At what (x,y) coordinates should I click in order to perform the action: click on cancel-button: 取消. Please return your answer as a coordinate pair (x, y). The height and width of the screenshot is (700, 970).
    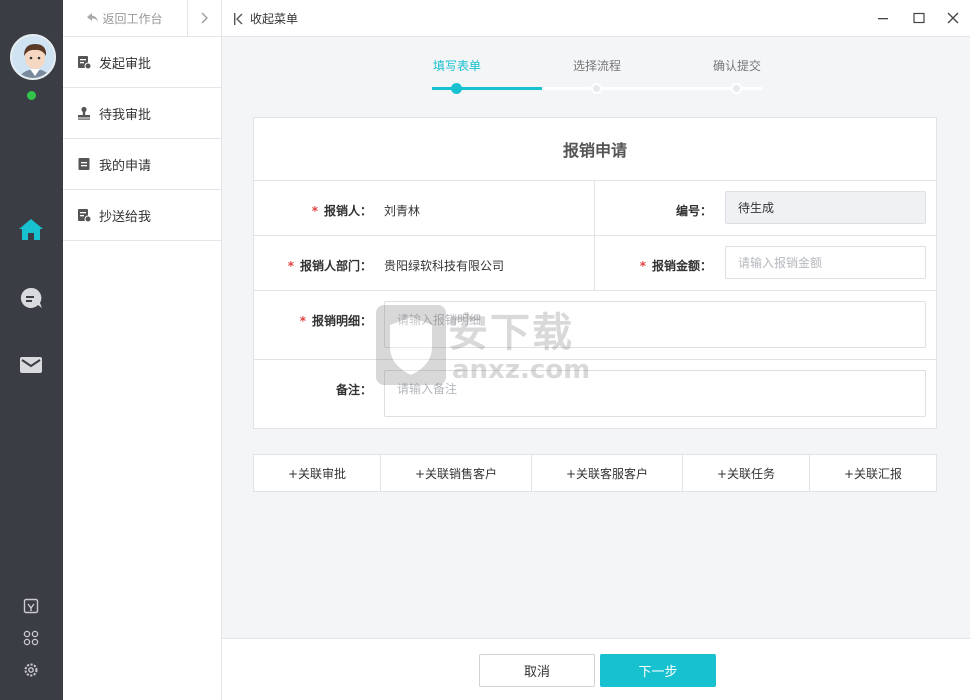
    Looking at the image, I should click on (537, 670).